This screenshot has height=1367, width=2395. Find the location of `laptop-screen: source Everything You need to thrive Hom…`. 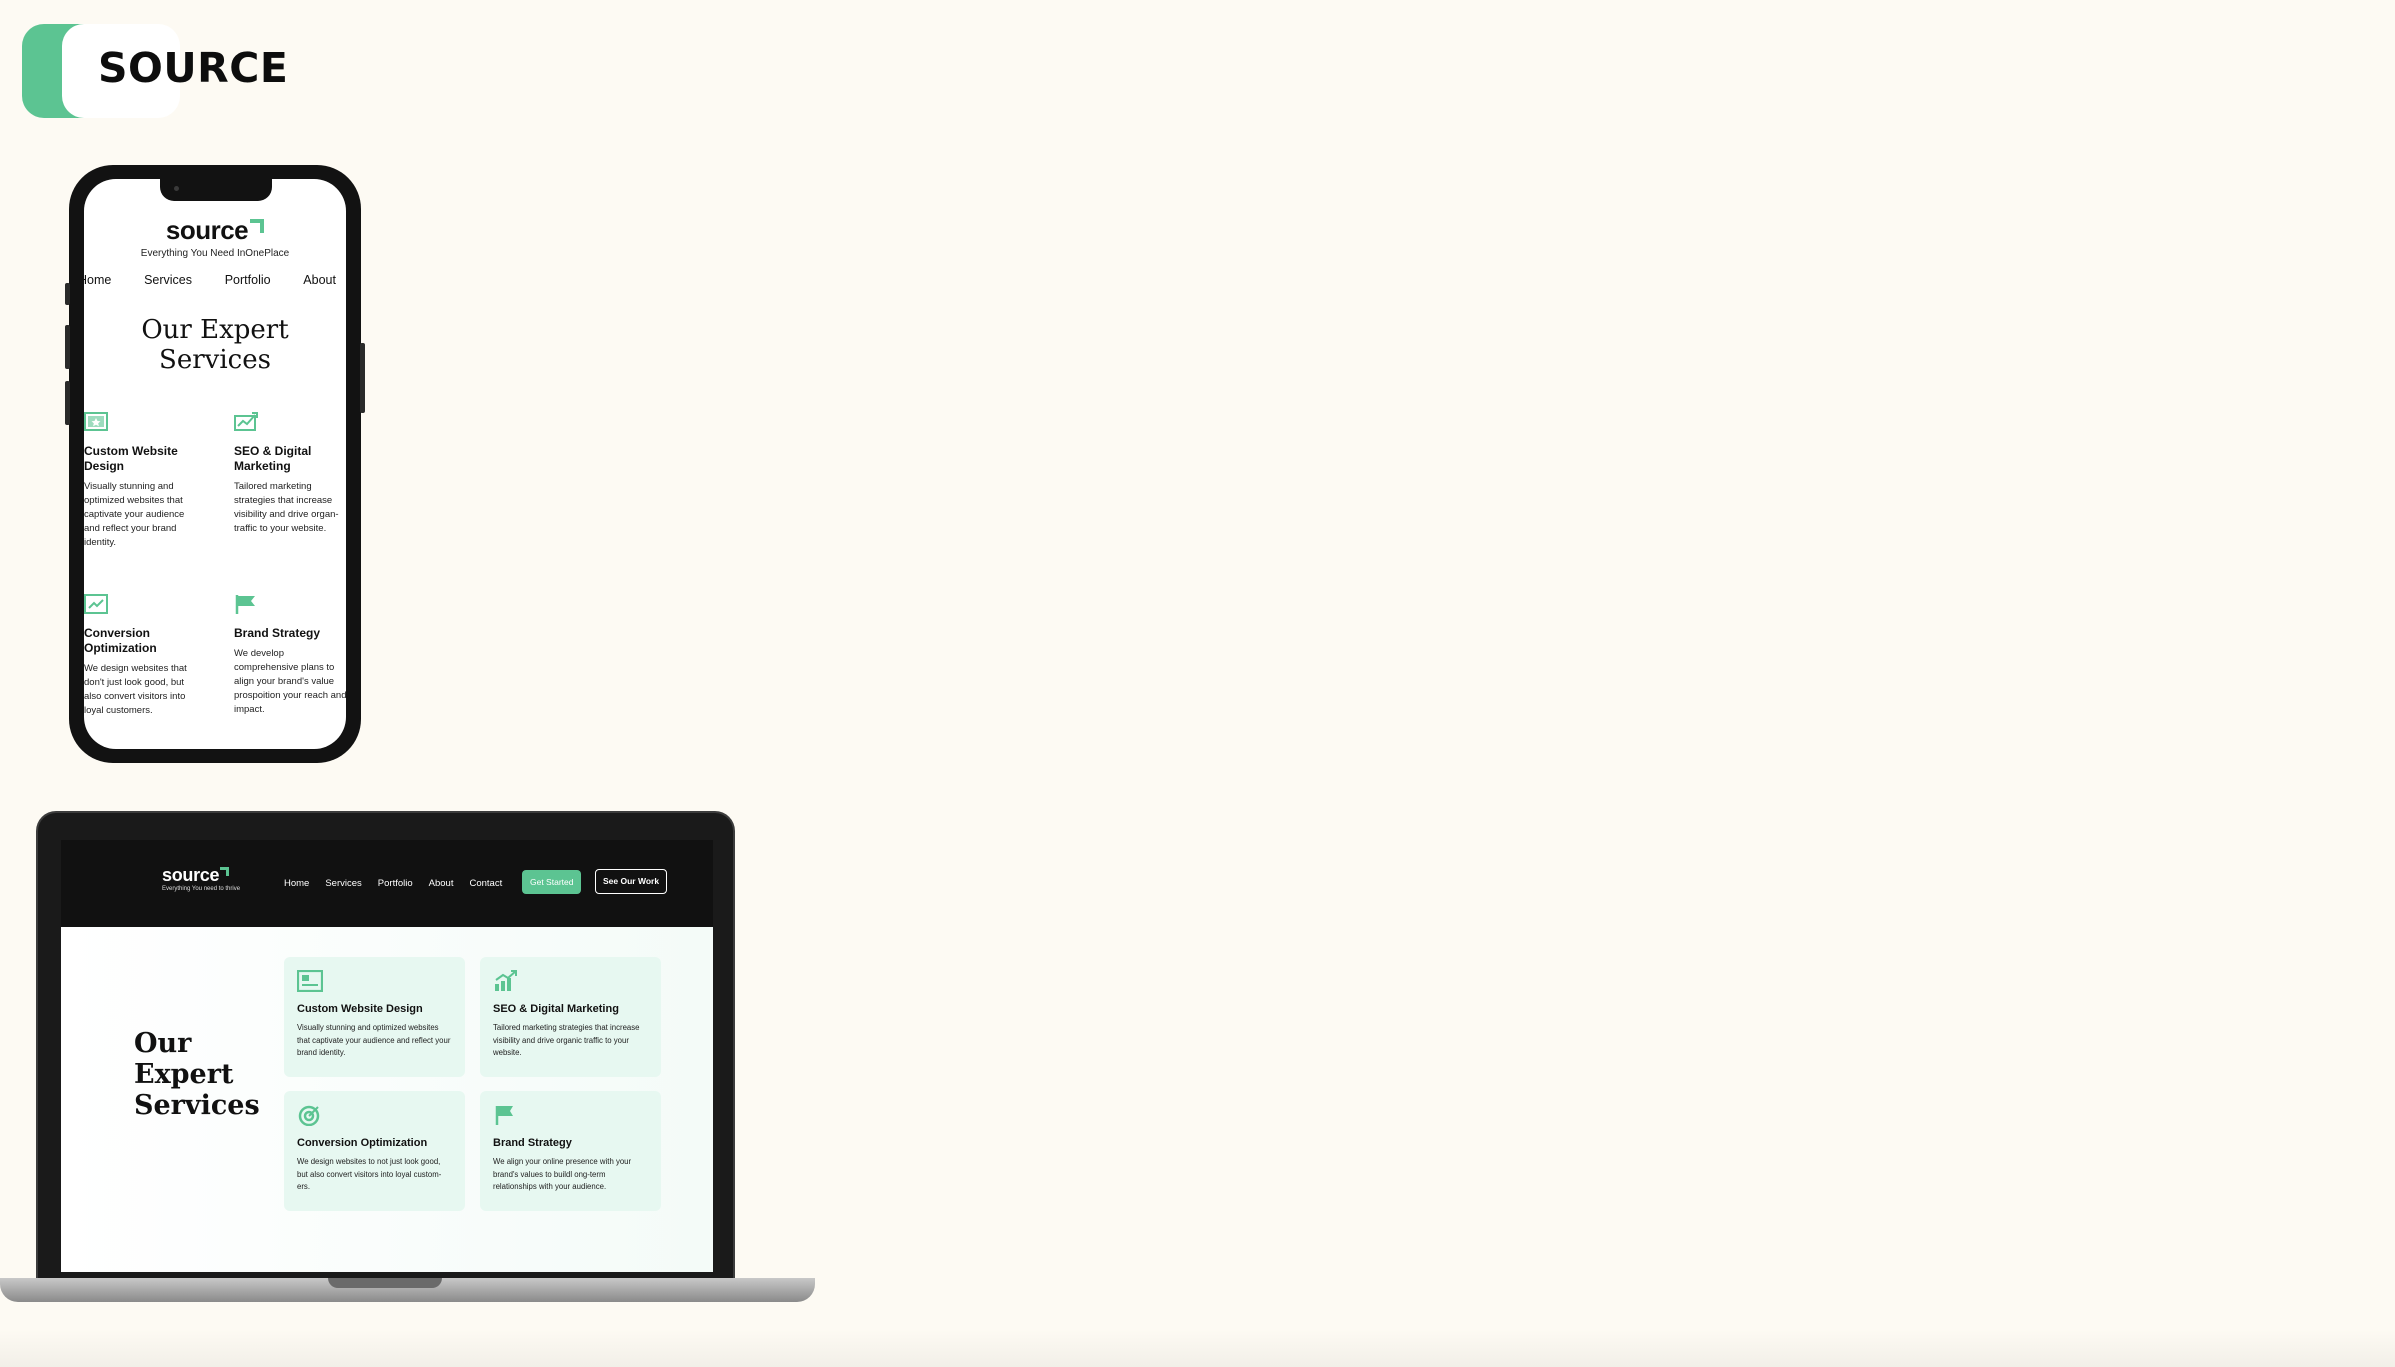

laptop-screen: source Everything You need to thrive Hom… is located at coordinates (387, 1056).